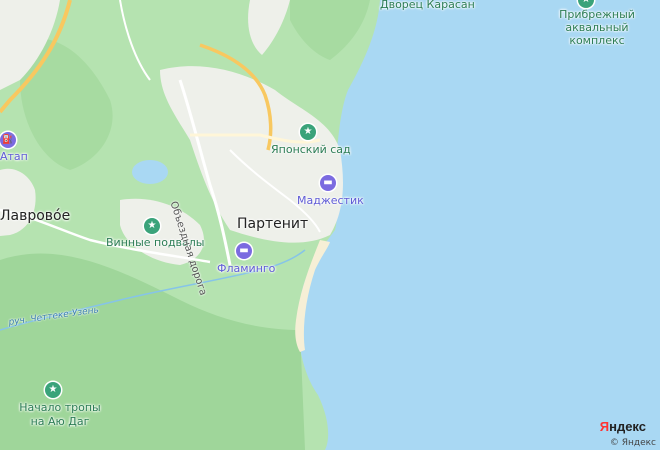  What do you see at coordinates (8, 140) in the screenshot?
I see `fuel-icon: ⛽` at bounding box center [8, 140].